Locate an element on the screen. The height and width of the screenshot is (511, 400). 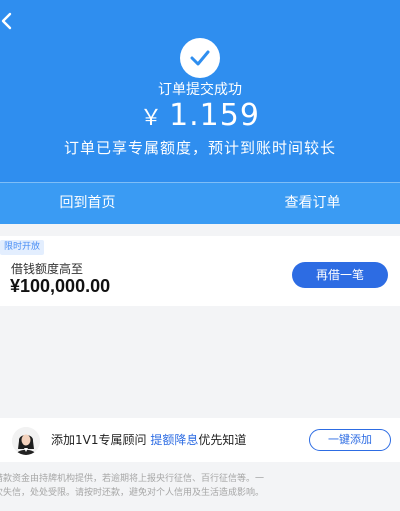
order-success-title: 订单提交成功 is located at coordinates (200, 90).